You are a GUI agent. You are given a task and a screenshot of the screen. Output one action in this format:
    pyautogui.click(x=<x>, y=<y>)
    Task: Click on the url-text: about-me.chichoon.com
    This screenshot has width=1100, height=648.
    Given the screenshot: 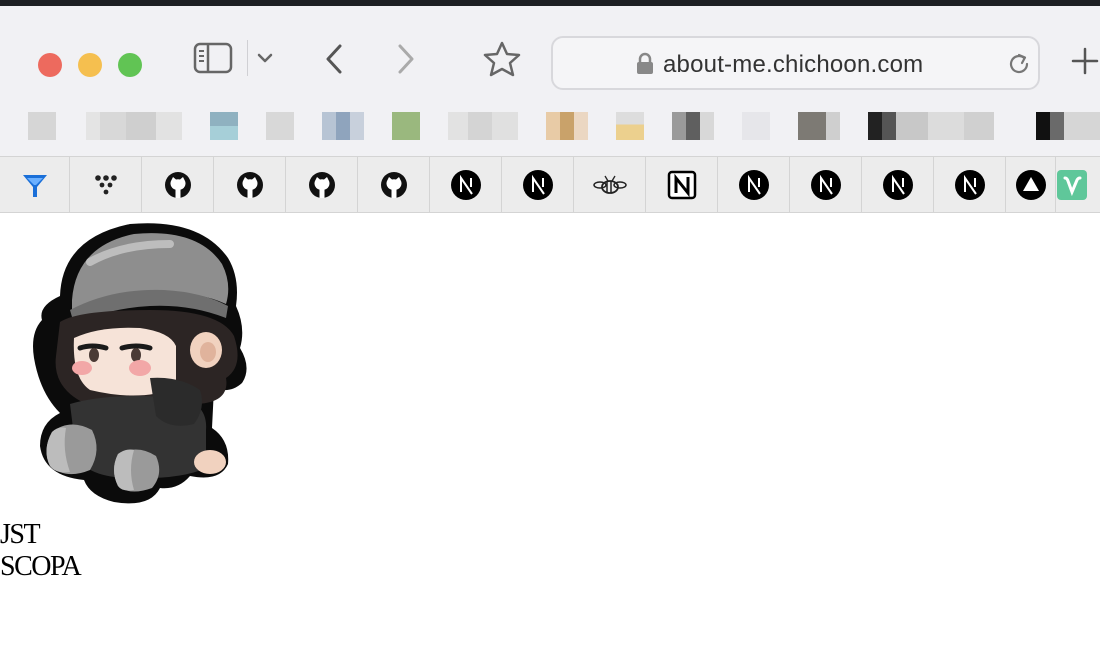 What is the action you would take?
    pyautogui.click(x=793, y=64)
    